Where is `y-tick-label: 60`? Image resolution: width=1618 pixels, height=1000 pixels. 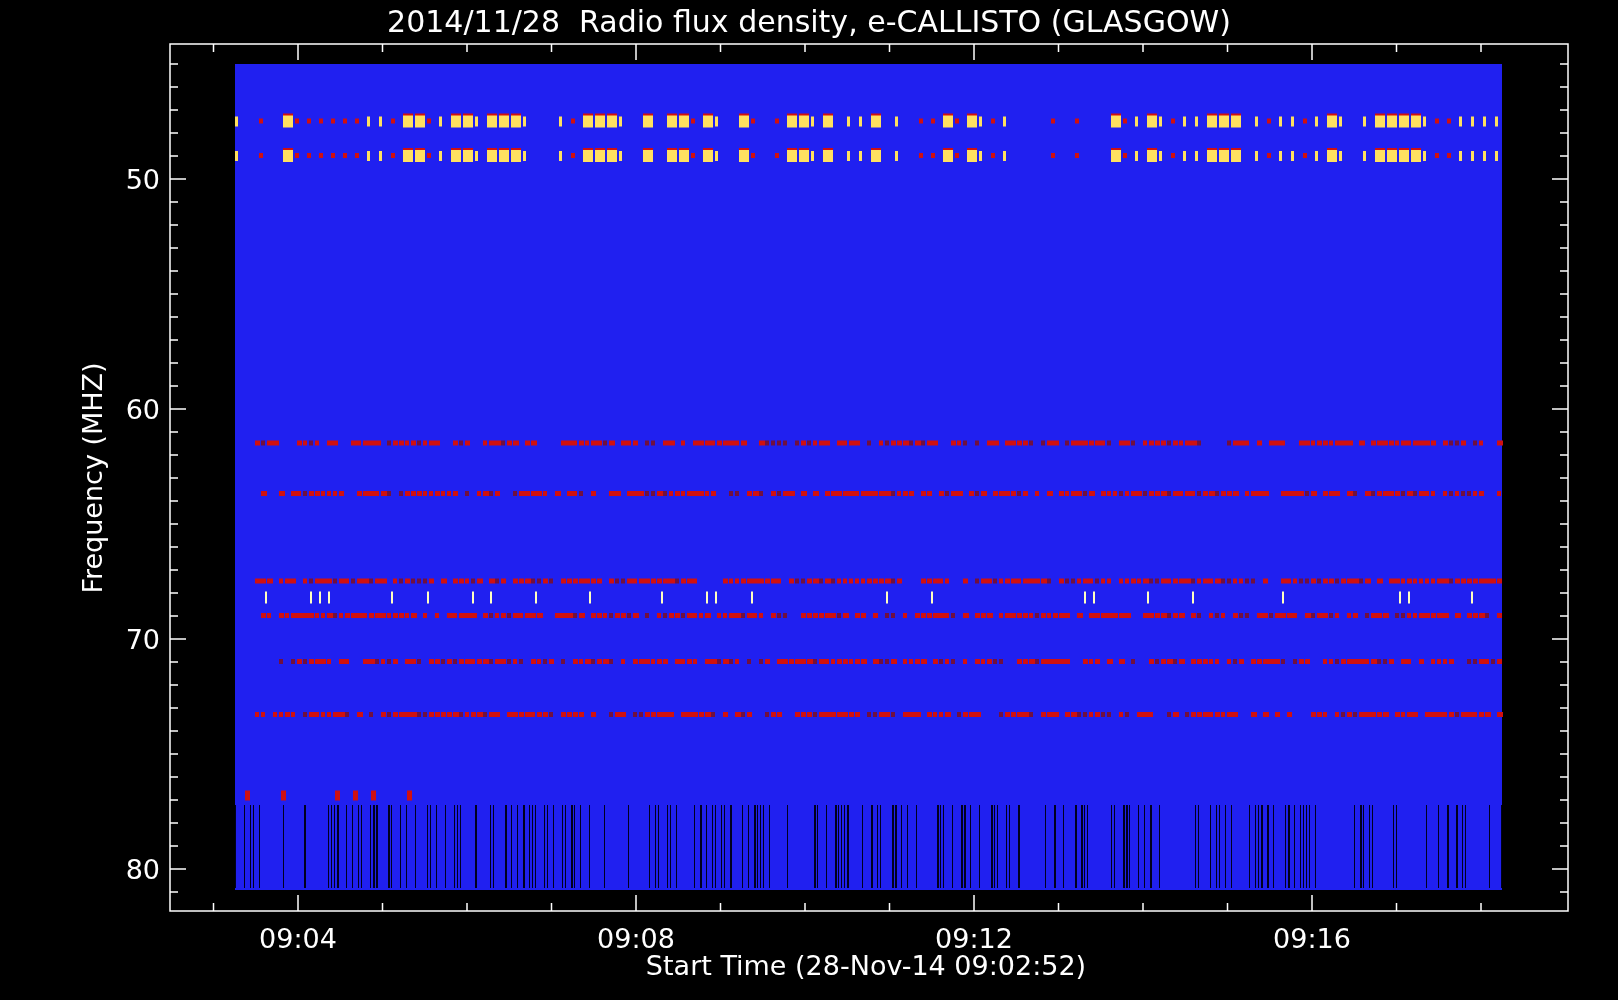 y-tick-label: 60 is located at coordinates (142, 409).